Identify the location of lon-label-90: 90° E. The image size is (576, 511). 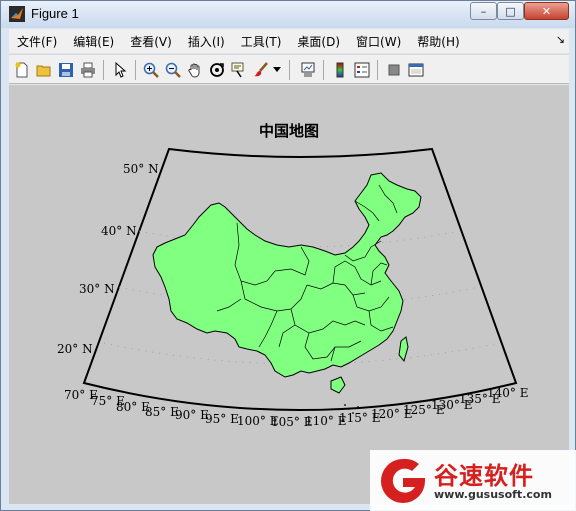
(192, 415).